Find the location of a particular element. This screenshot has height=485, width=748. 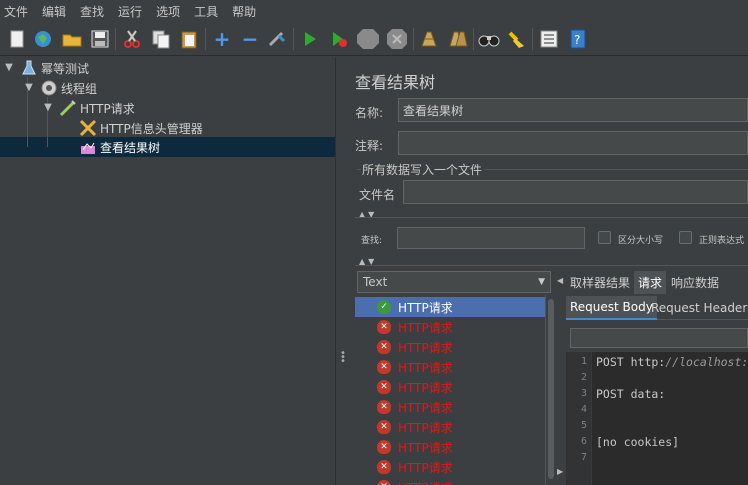

tree-item-result-tree: 查看结果树 is located at coordinates (119, 147).